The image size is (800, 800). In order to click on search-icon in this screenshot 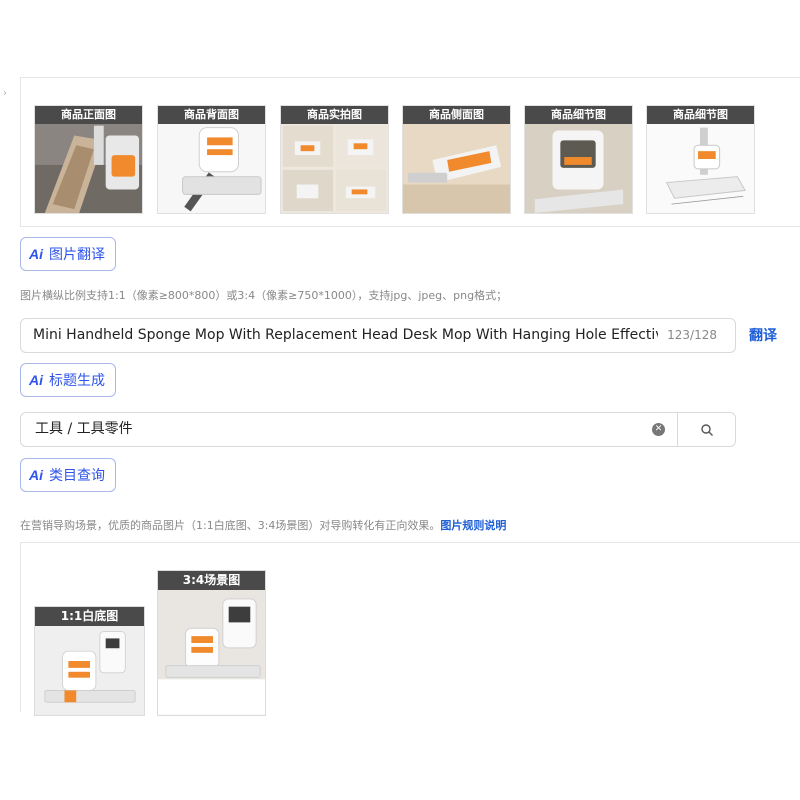, I will do `click(707, 429)`.